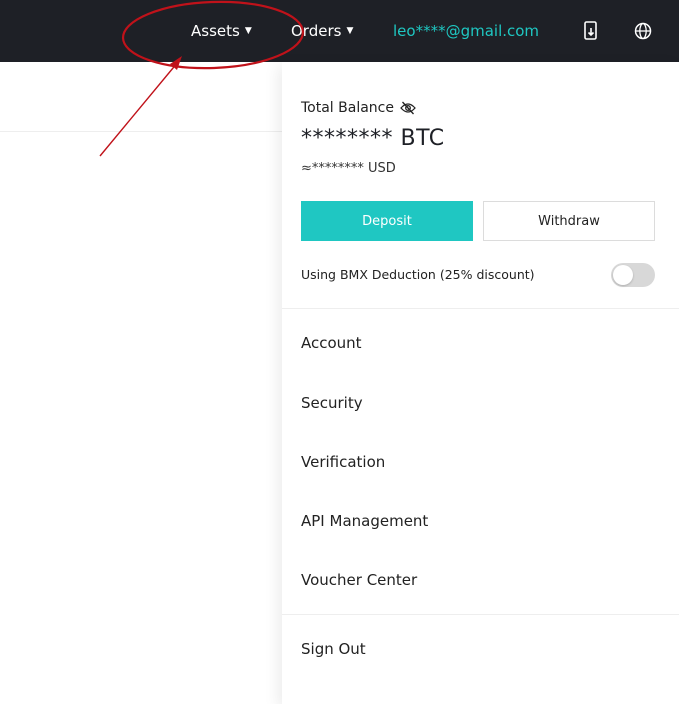 The width and height of the screenshot is (679, 704). Describe the element at coordinates (418, 274) in the screenshot. I see `bmx-deduction-label: Using BMX Deduction (25% discount)` at that location.